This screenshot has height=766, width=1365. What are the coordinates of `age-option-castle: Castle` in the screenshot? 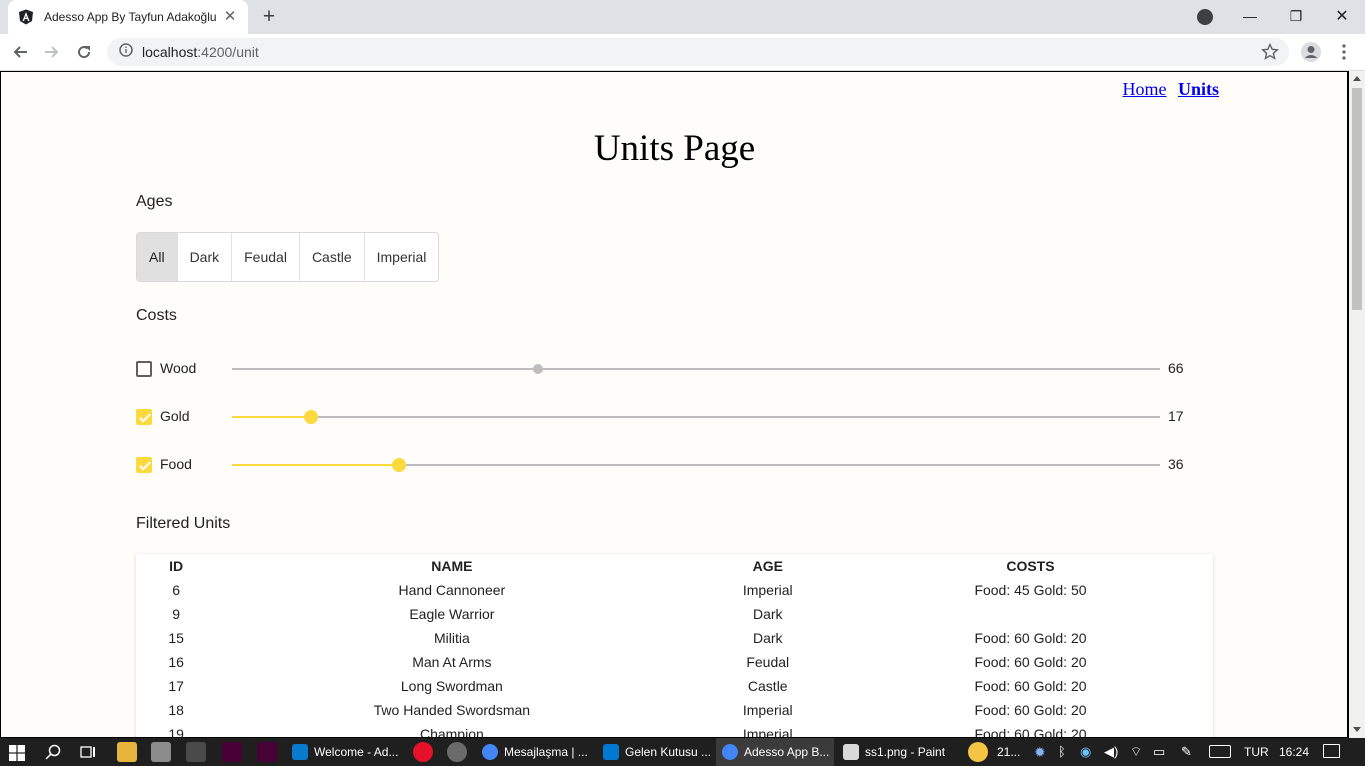 It's located at (331, 257).